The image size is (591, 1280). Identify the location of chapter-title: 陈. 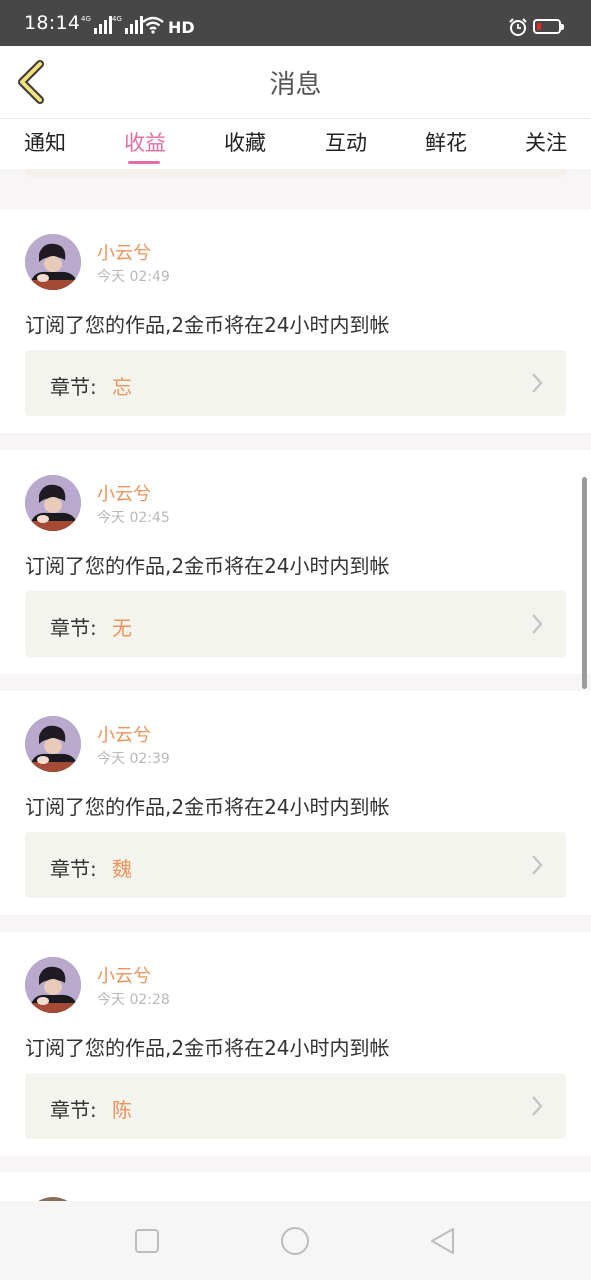
(122, 1110).